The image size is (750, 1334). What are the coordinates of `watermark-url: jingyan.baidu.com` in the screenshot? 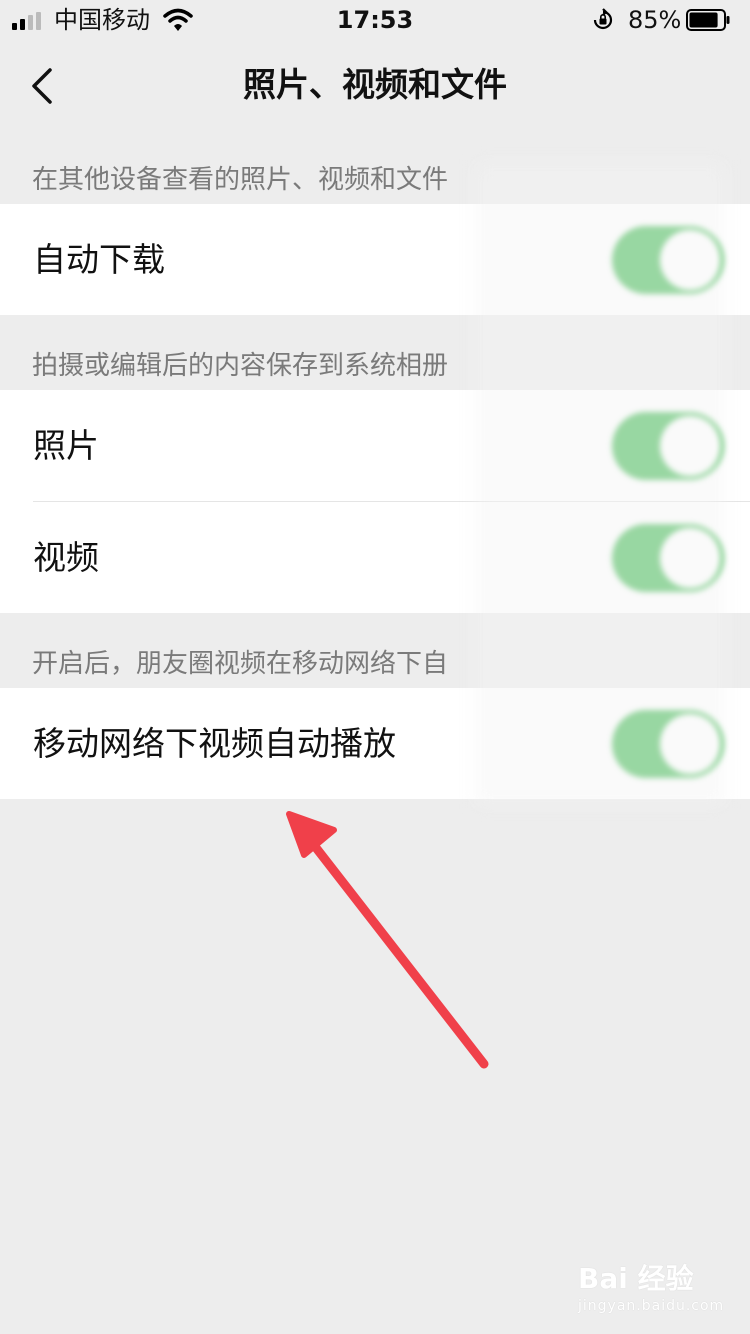 It's located at (651, 1306).